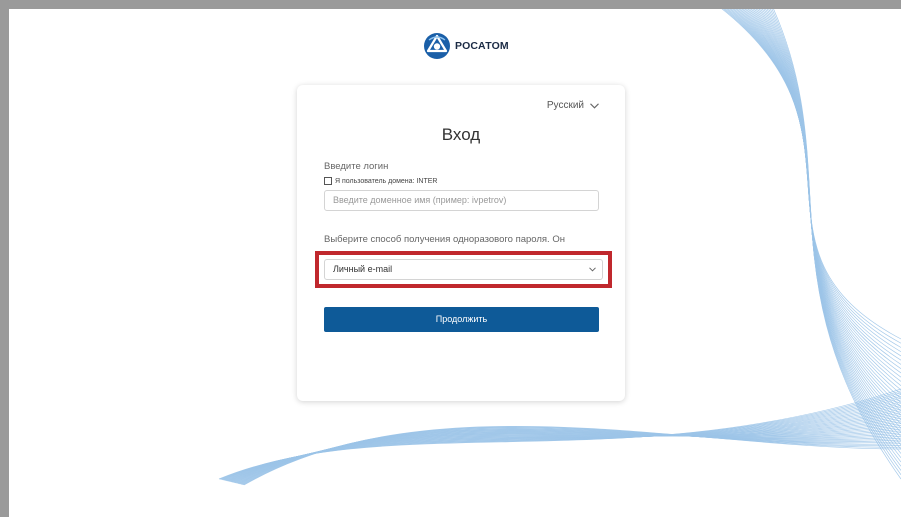 The image size is (901, 517). What do you see at coordinates (461, 134) in the screenshot?
I see `page-title: Вход` at bounding box center [461, 134].